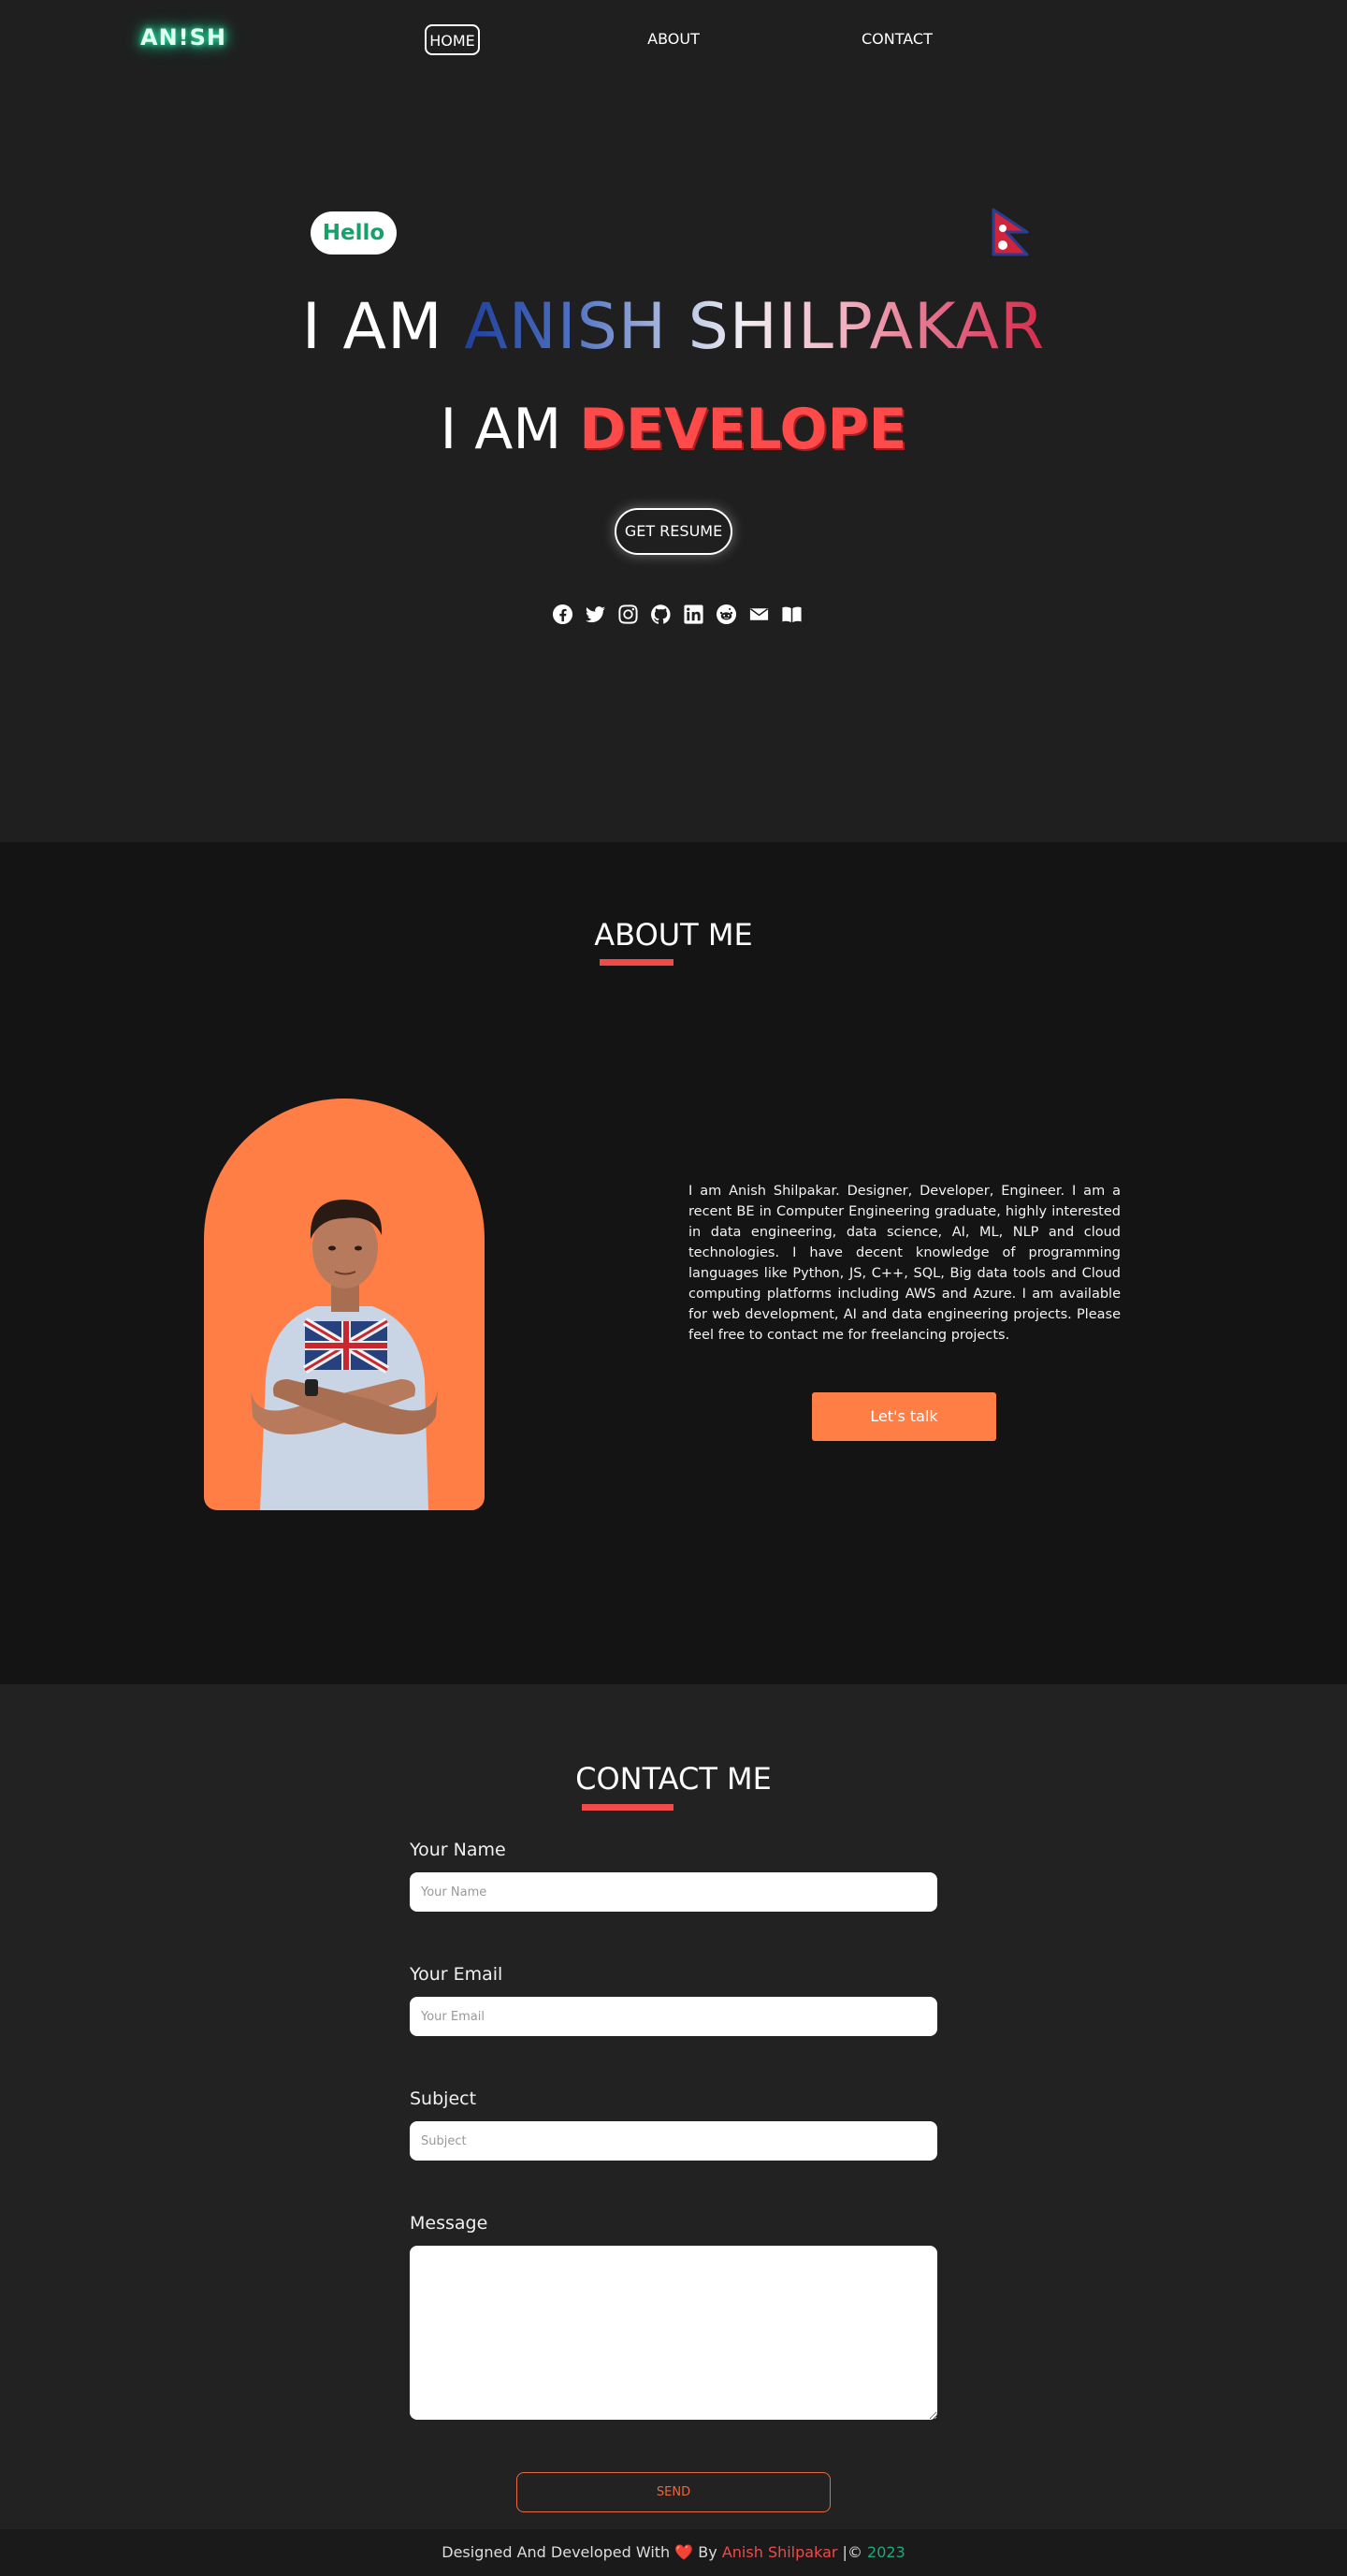 This screenshot has height=2576, width=1347. Describe the element at coordinates (628, 1807) in the screenshot. I see `contact-heading-underline` at that location.